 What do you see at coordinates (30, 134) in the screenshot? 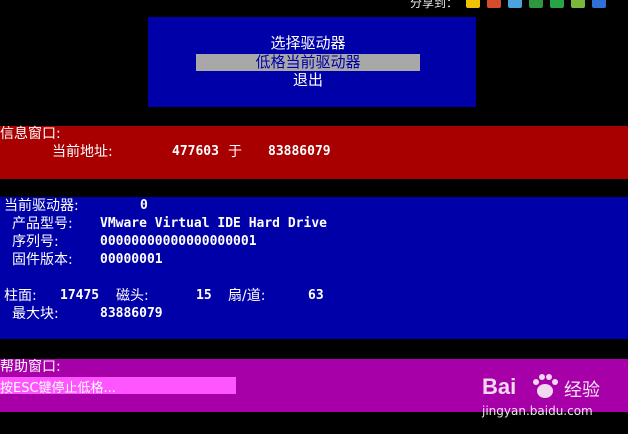
I see `info-title: 信息窗口:` at bounding box center [30, 134].